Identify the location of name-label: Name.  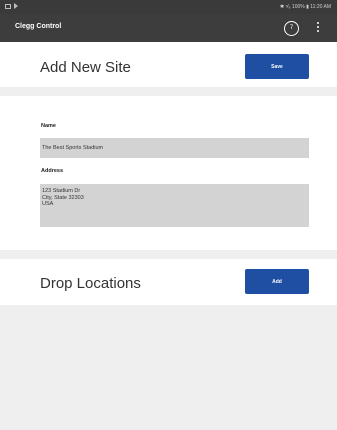
(48, 126).